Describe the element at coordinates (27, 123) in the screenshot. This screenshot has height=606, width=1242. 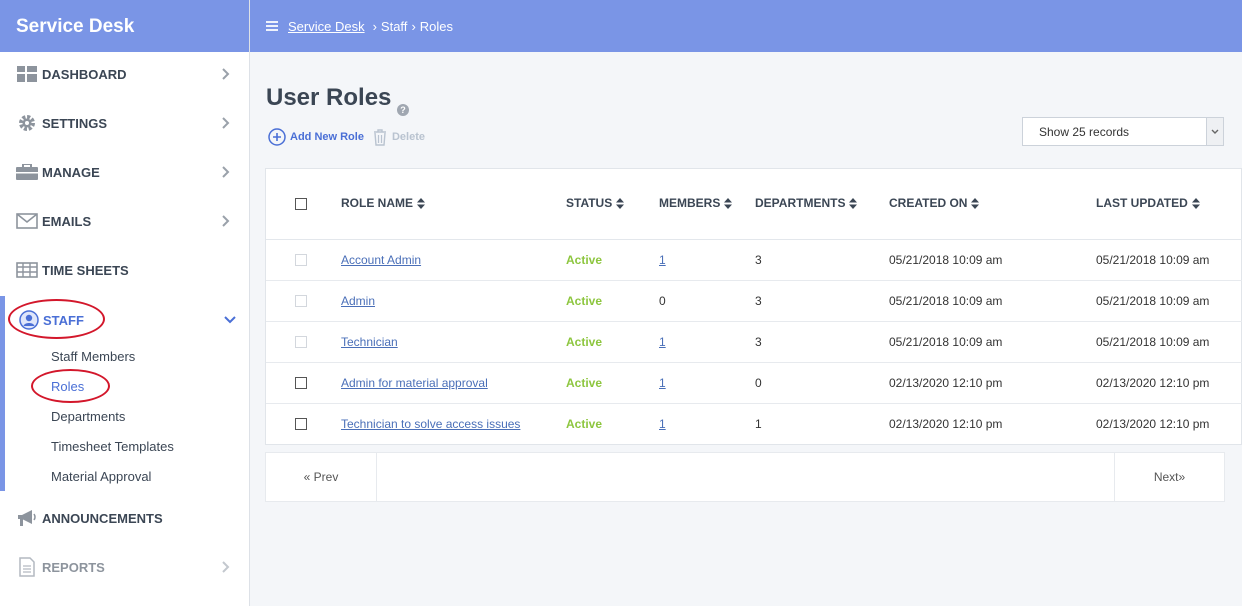
I see `gear-icon` at that location.